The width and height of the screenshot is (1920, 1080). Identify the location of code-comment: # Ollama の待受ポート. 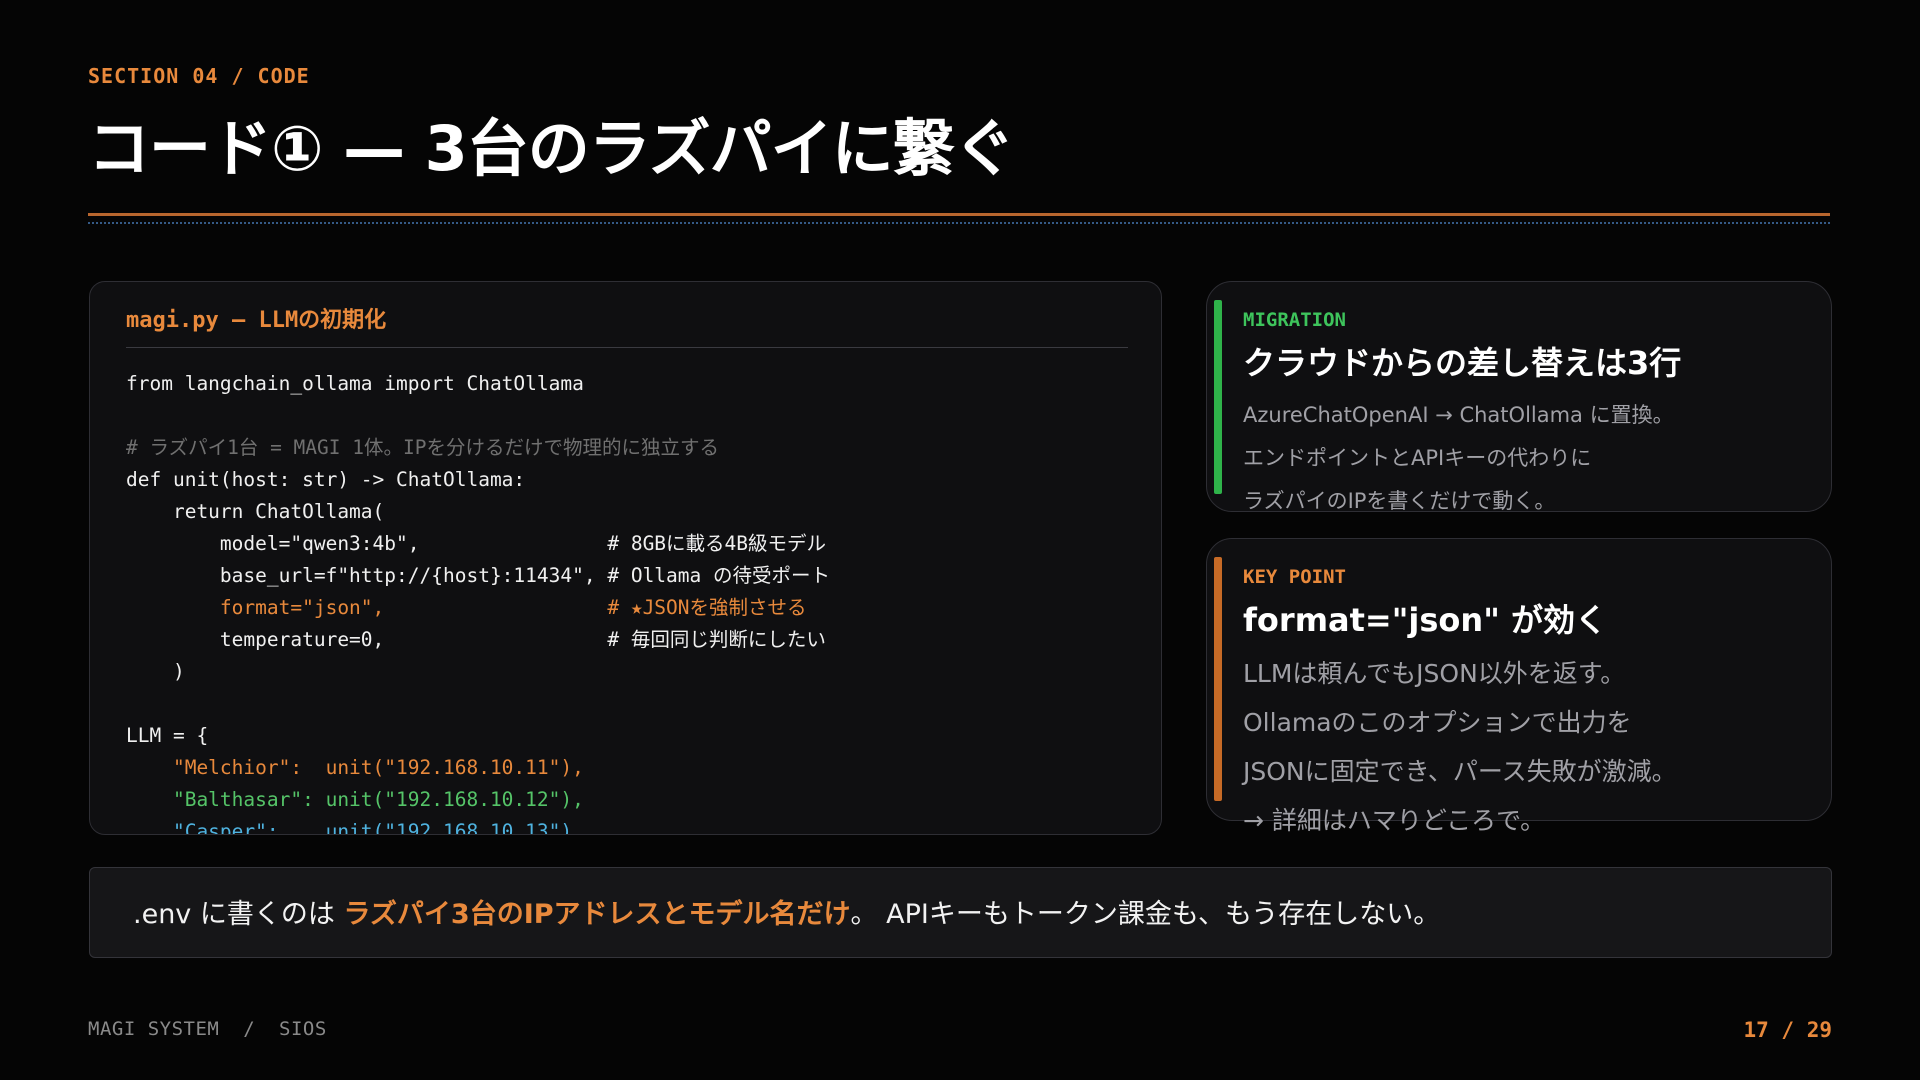
(719, 575).